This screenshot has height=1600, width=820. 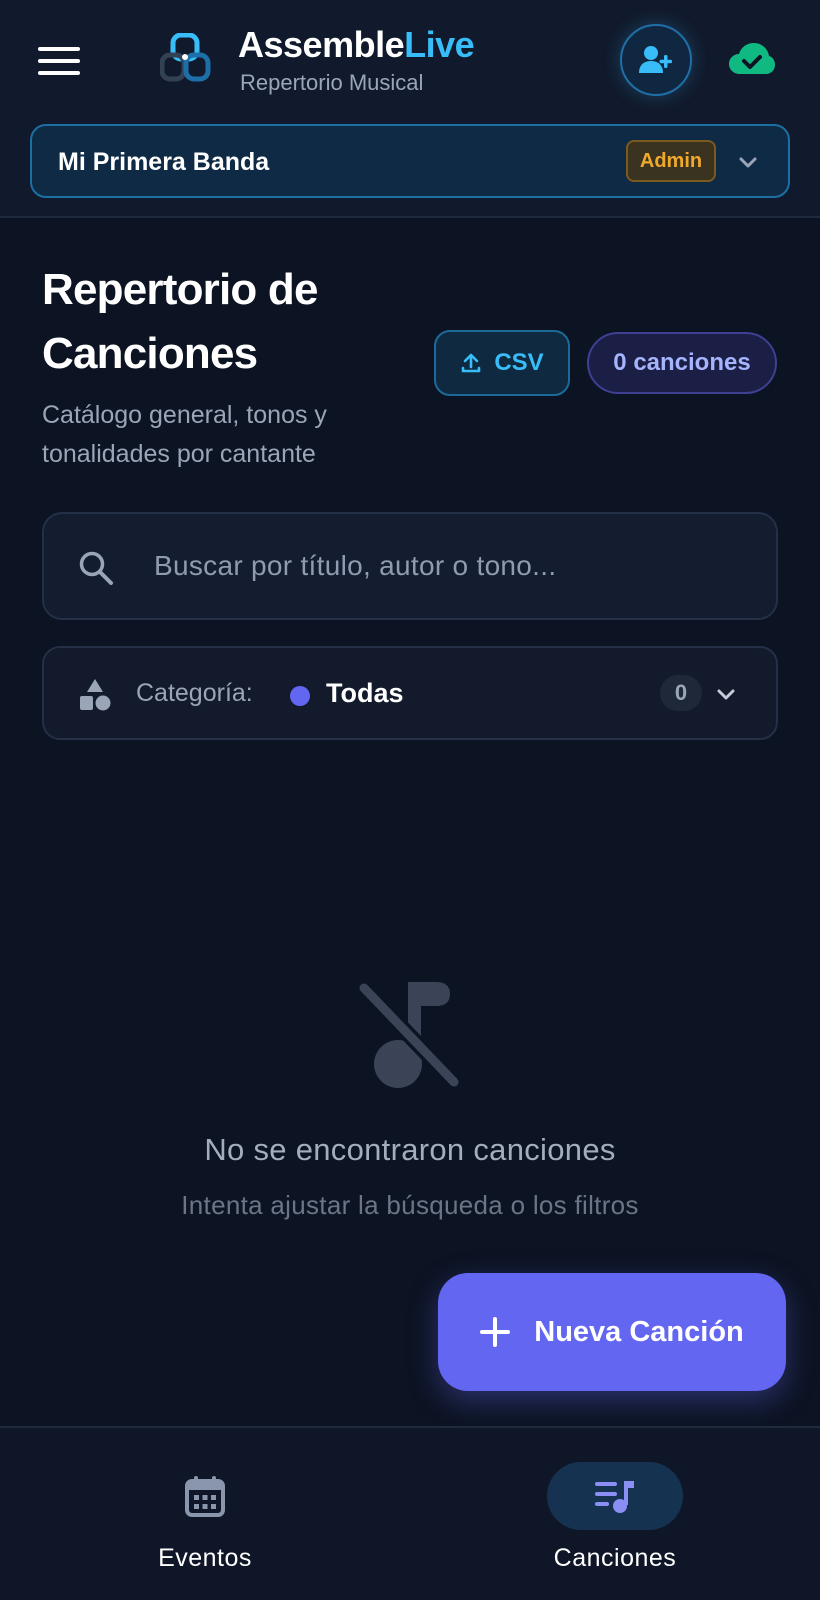 I want to click on app-title: AssembleLive, so click(x=356, y=45).